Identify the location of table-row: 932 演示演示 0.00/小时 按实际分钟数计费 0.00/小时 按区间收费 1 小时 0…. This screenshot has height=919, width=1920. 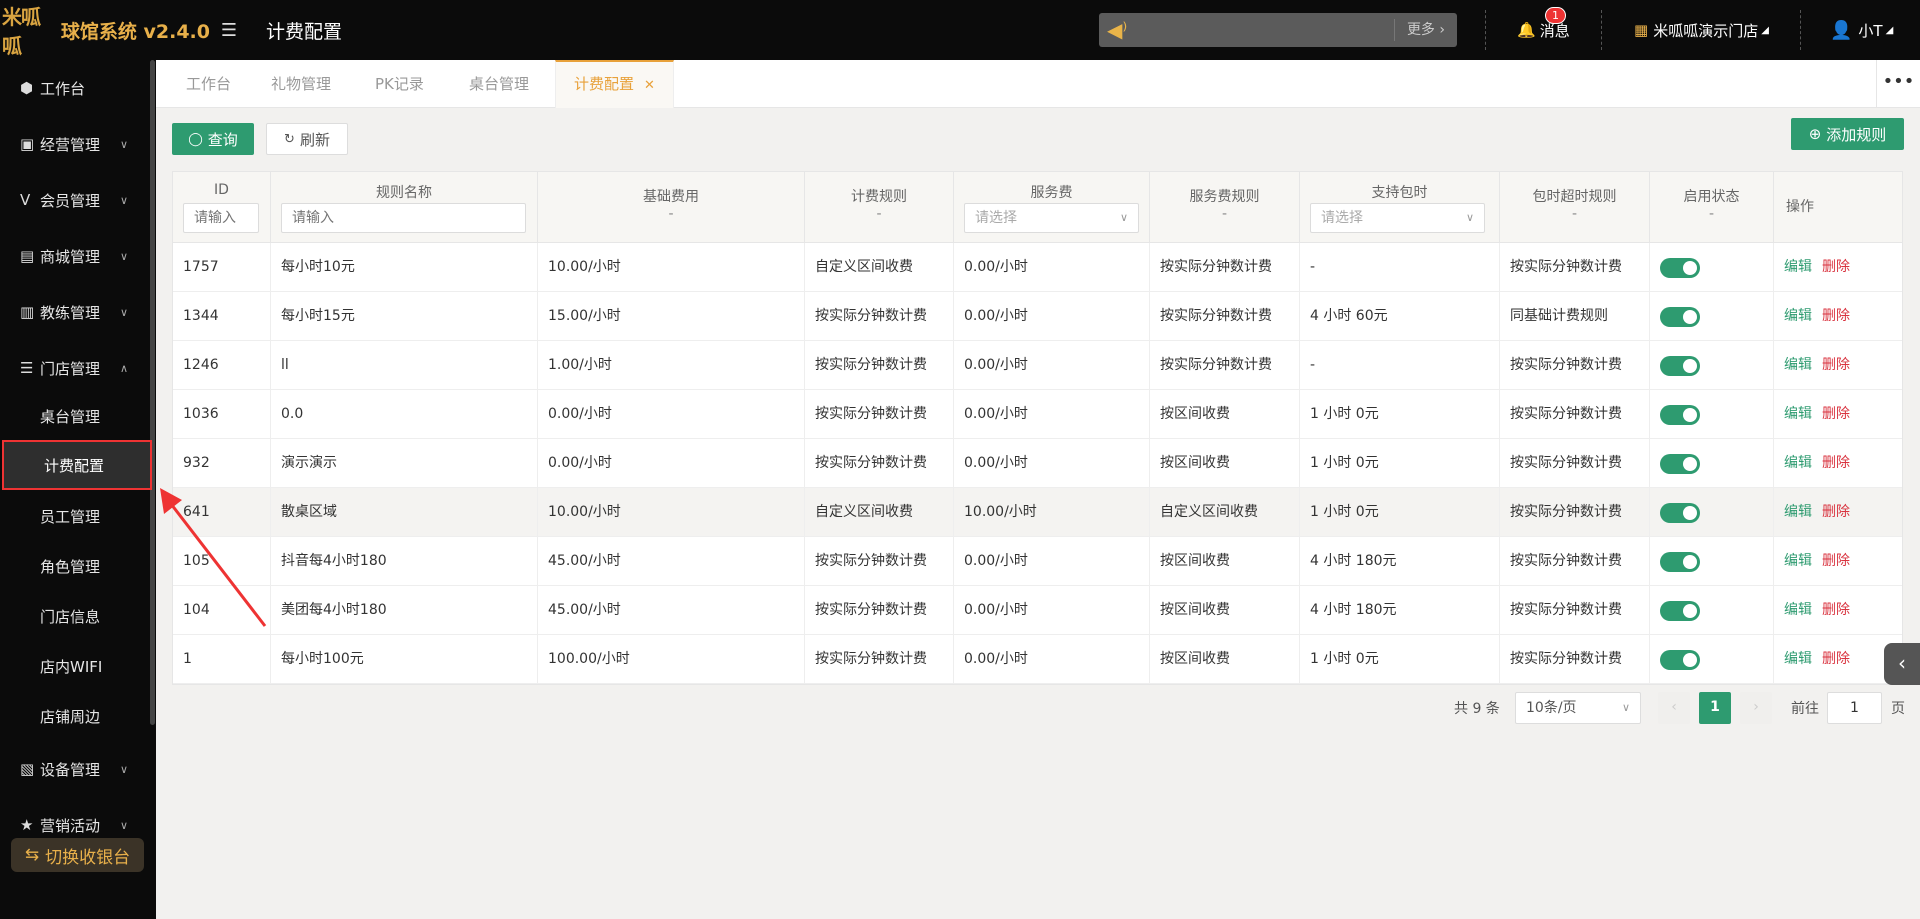
(1037, 463).